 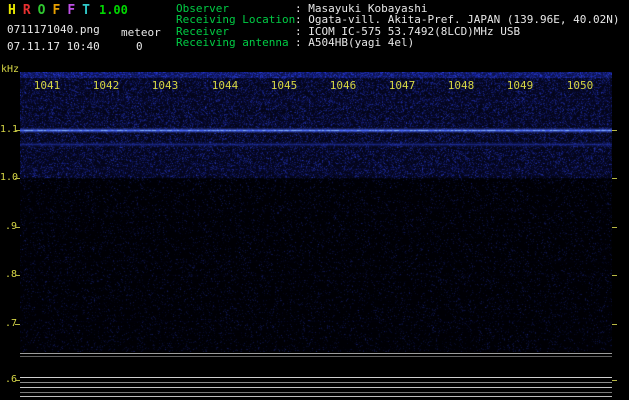 I want to click on x-axis-label: 1044, so click(x=225, y=85).